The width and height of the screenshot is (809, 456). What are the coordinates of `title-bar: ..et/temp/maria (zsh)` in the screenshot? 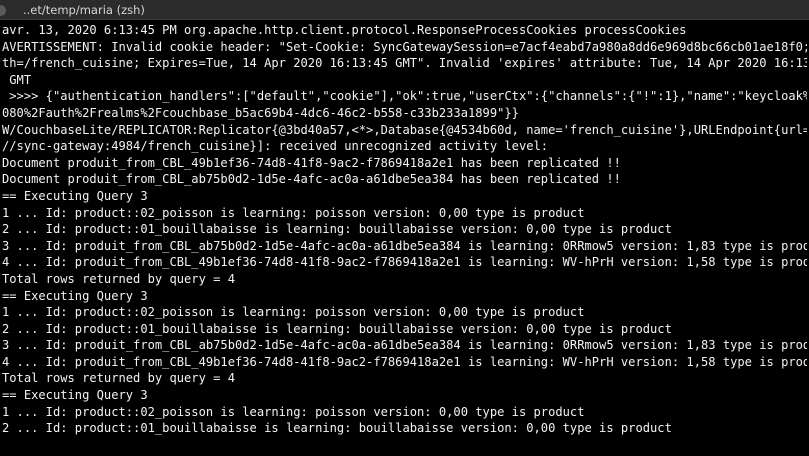 It's located at (404, 10).